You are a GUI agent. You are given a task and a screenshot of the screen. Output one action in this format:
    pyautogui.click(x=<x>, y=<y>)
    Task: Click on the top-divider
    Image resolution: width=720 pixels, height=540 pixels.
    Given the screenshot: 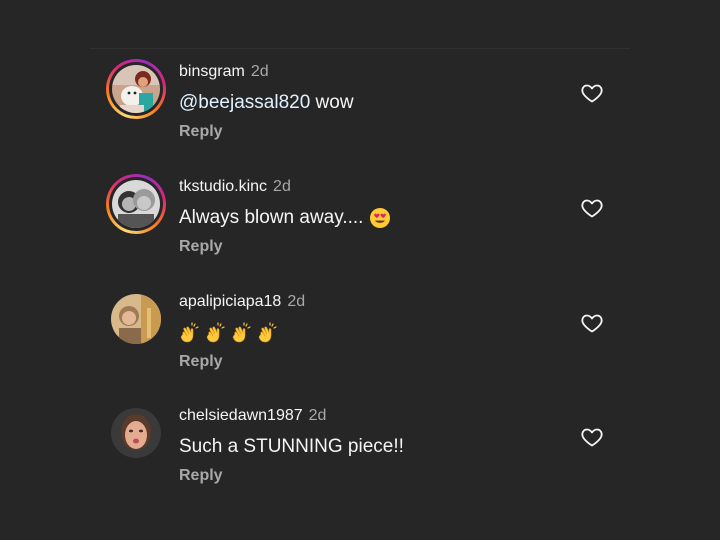 What is the action you would take?
    pyautogui.click(x=360, y=48)
    